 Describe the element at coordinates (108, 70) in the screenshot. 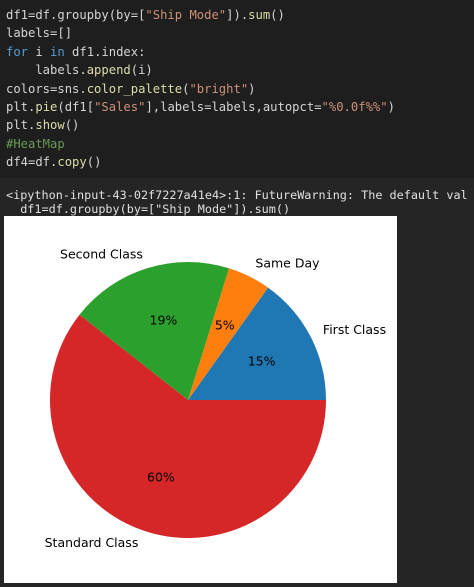

I see `code-token: append` at that location.